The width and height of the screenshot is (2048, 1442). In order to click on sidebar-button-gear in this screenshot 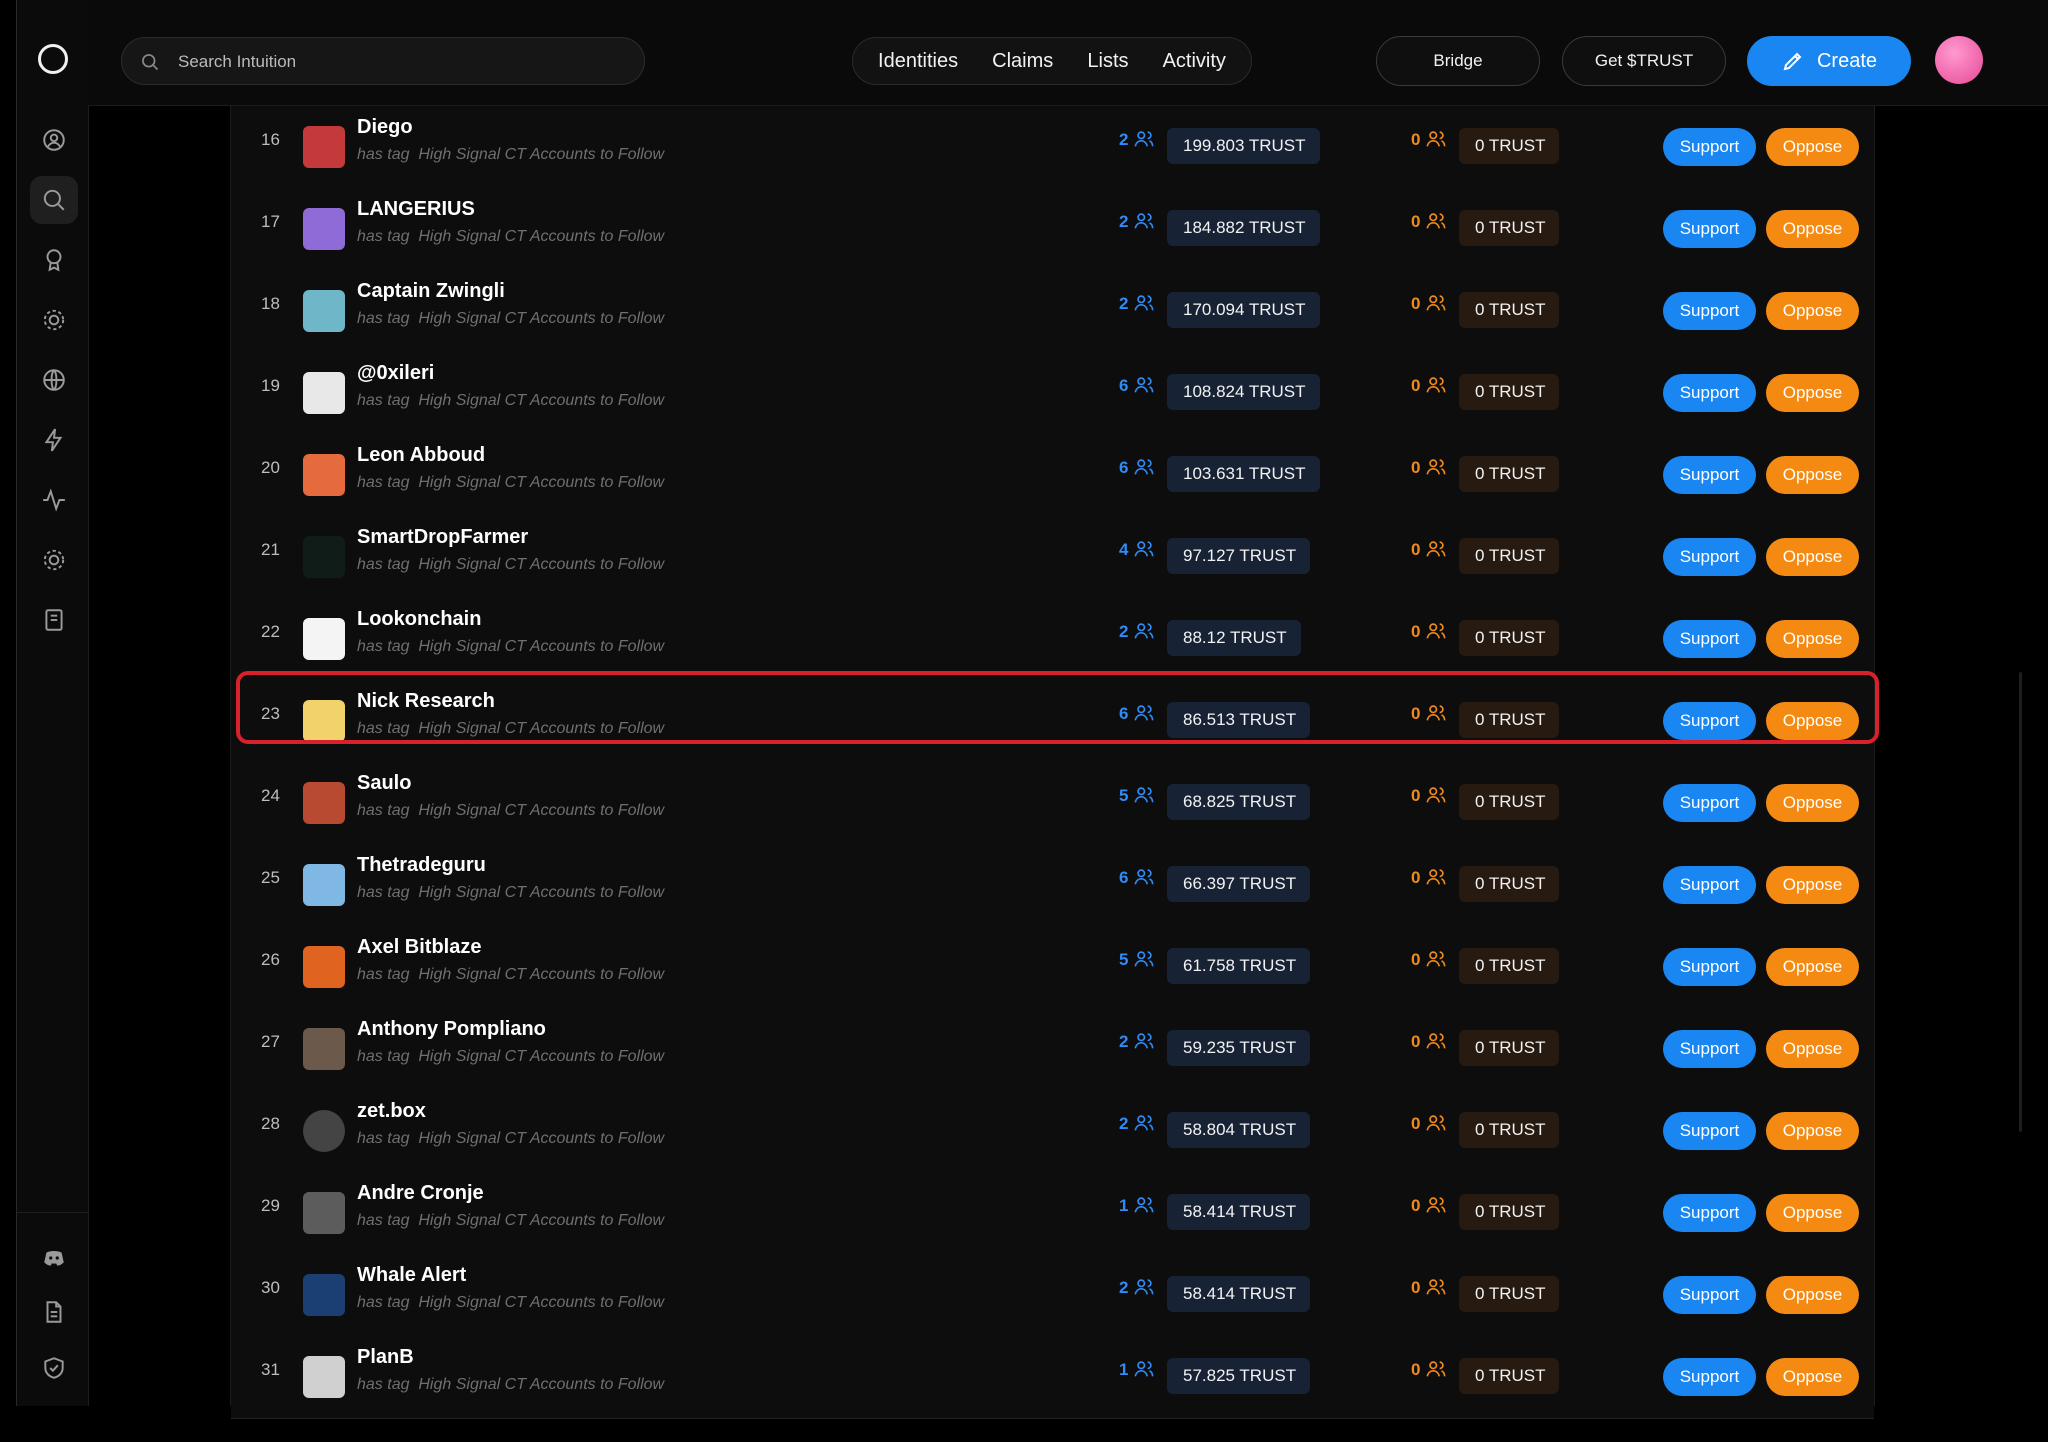, I will do `click(54, 560)`.